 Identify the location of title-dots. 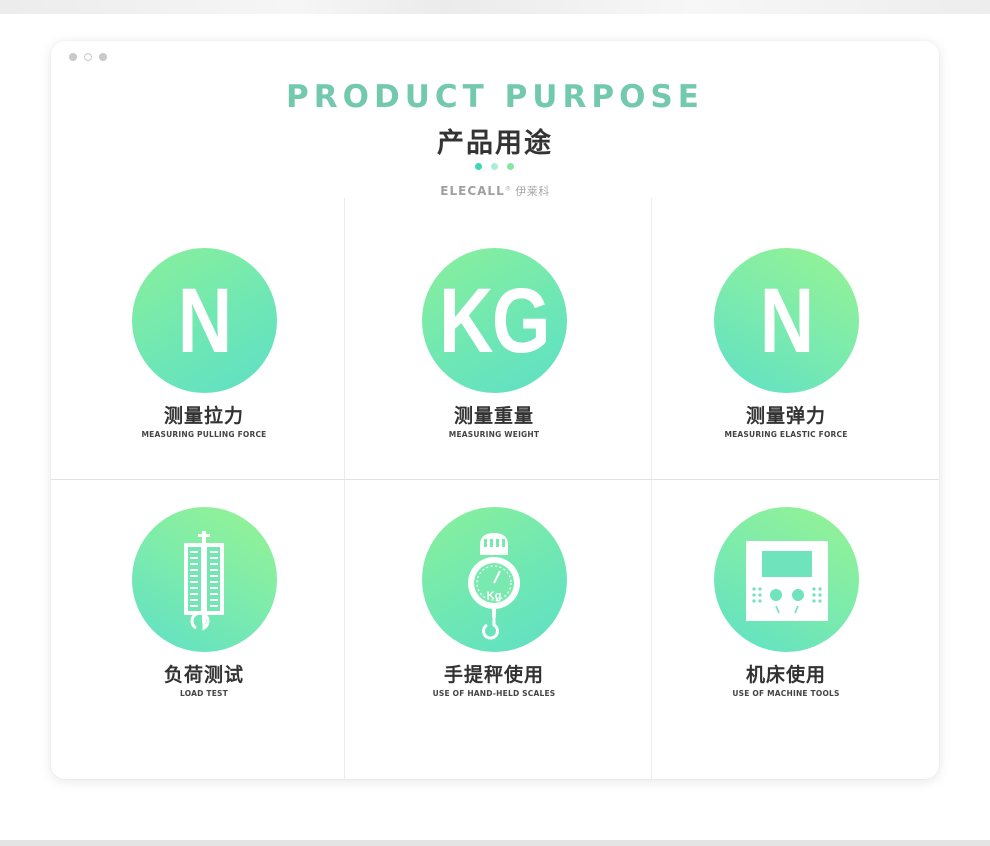
(494, 166).